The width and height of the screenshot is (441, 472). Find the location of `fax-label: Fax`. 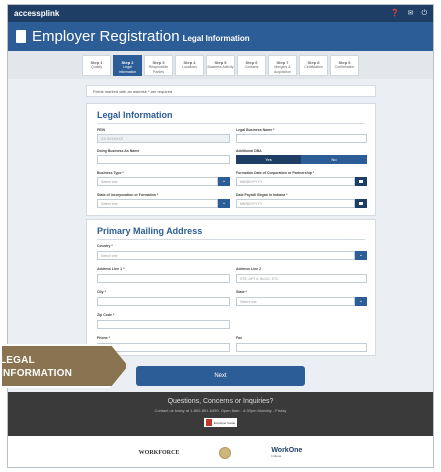

fax-label: Fax is located at coordinates (239, 338).